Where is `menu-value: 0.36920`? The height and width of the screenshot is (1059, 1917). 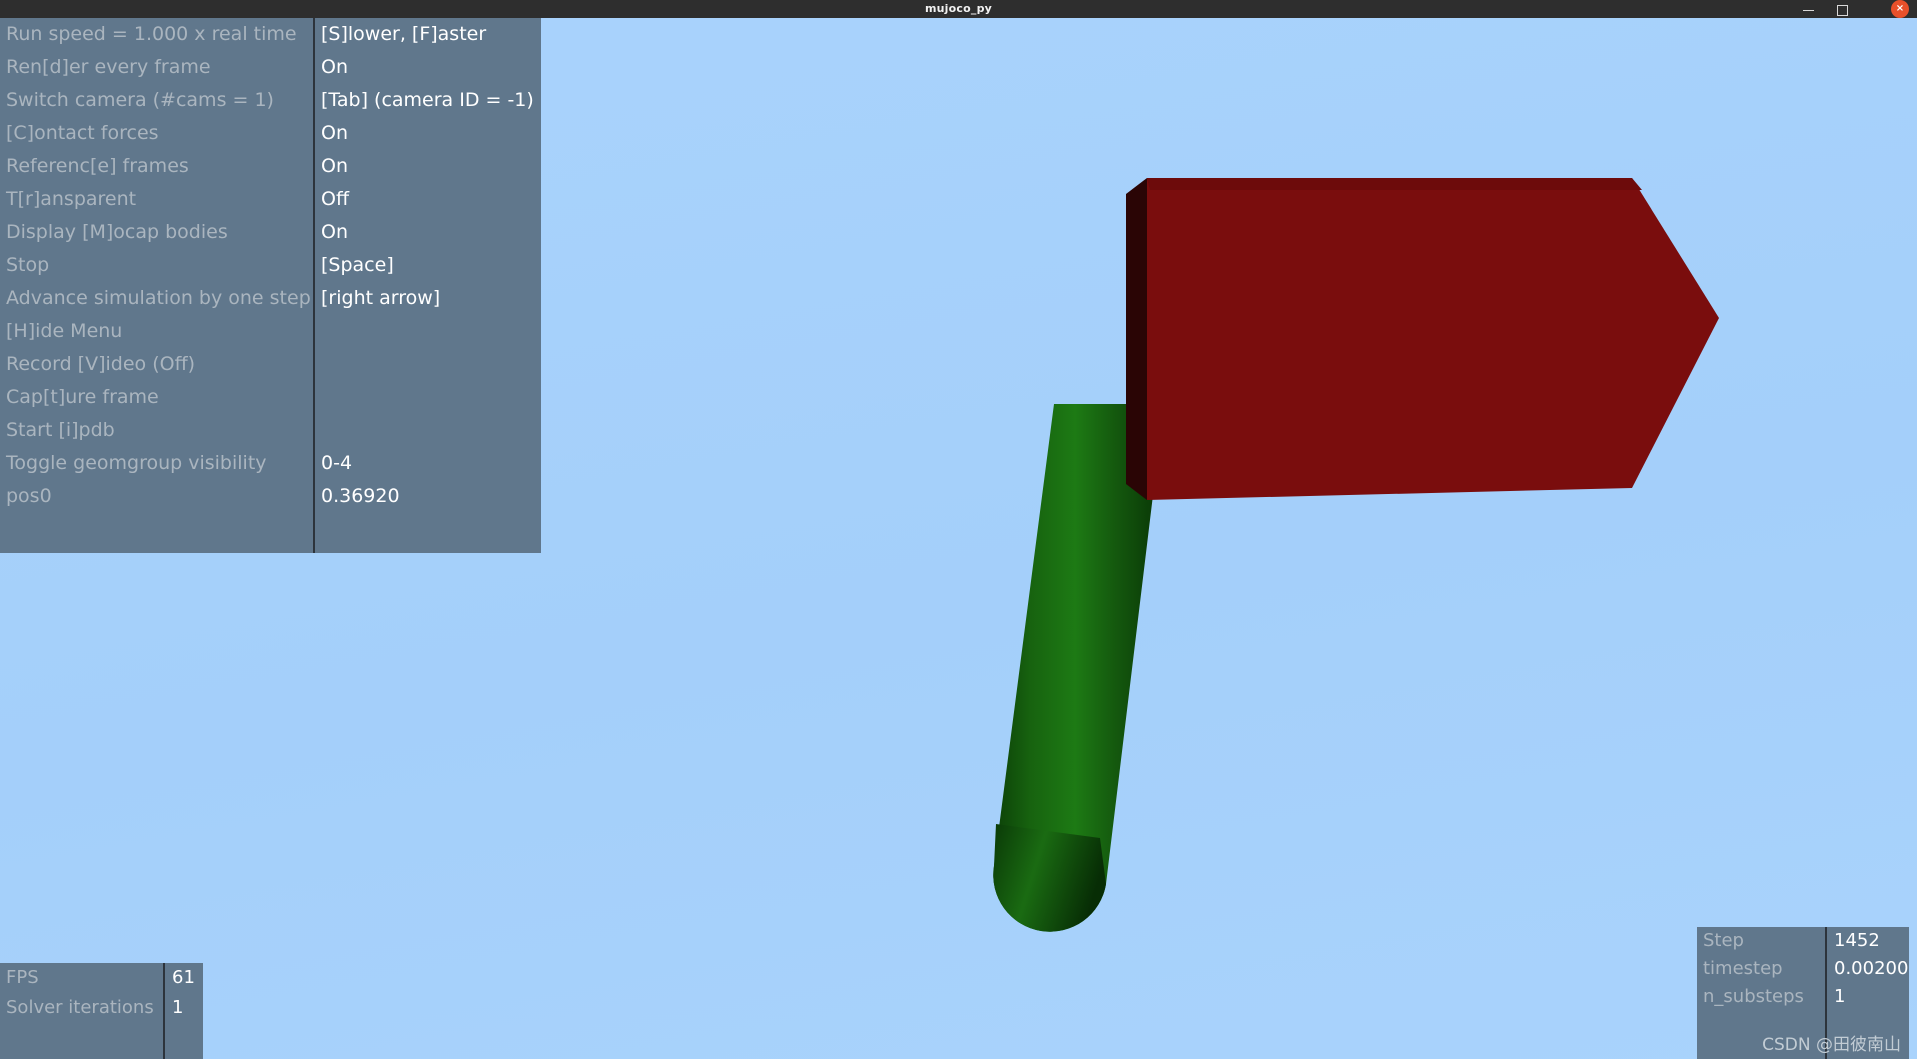
menu-value: 0.36920 is located at coordinates (360, 496).